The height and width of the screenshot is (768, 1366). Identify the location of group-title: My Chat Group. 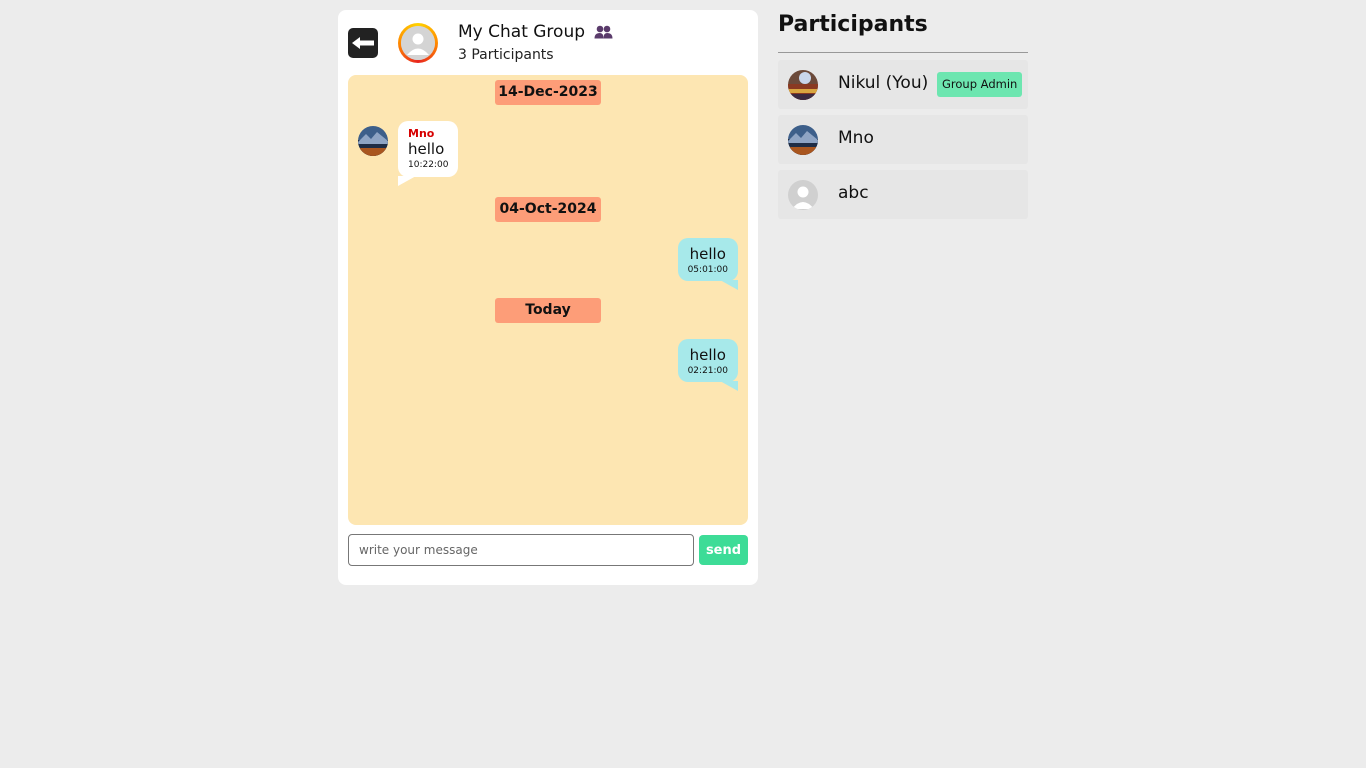
(535, 32).